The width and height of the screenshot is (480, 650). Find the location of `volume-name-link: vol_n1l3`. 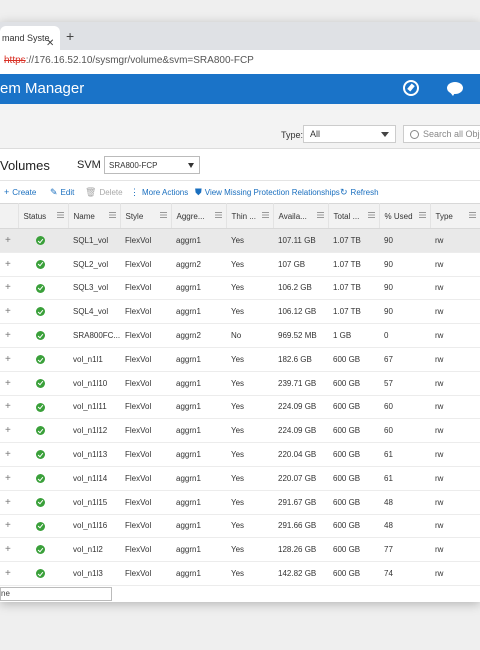

volume-name-link: vol_n1l3 is located at coordinates (94, 573).